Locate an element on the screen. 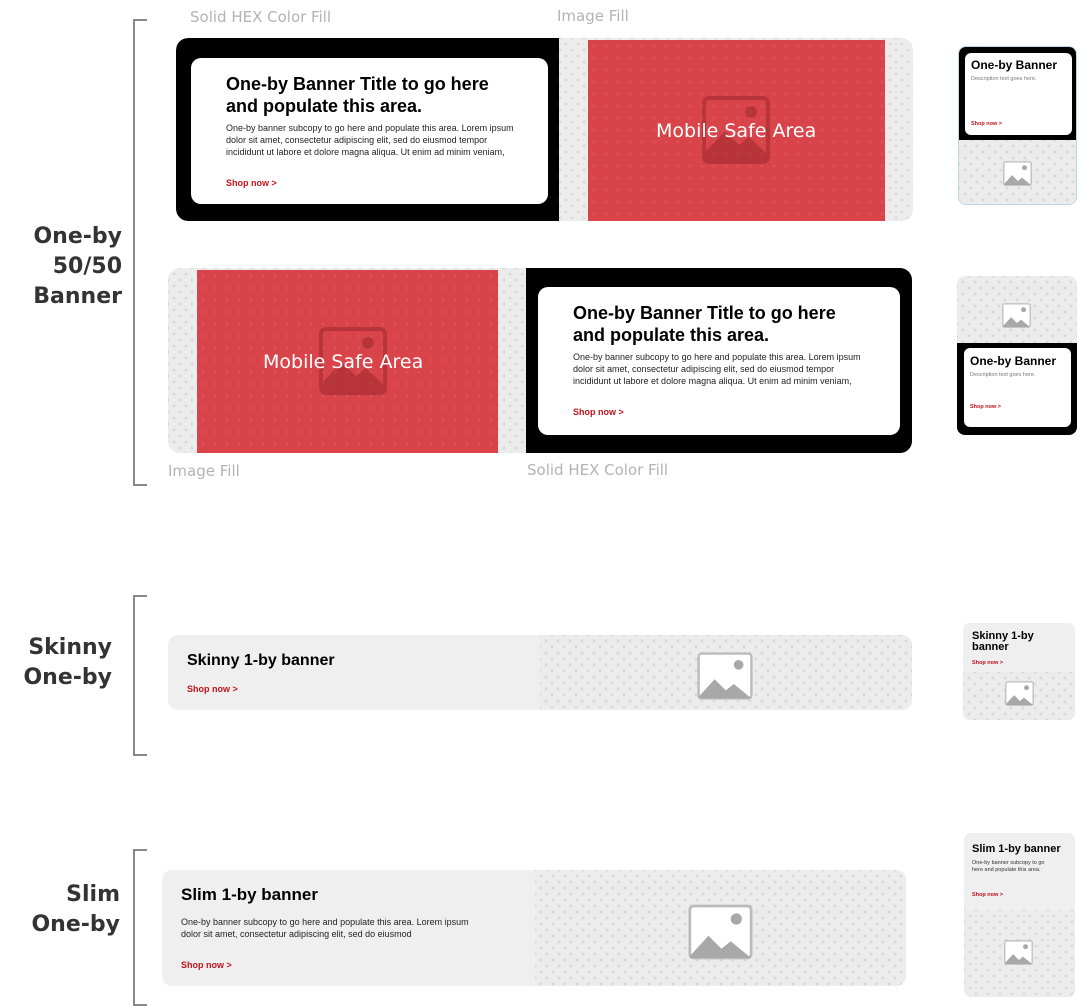 Image resolution: width=1082 pixels, height=1006 pixels. skinny-image-area is located at coordinates (726, 672).